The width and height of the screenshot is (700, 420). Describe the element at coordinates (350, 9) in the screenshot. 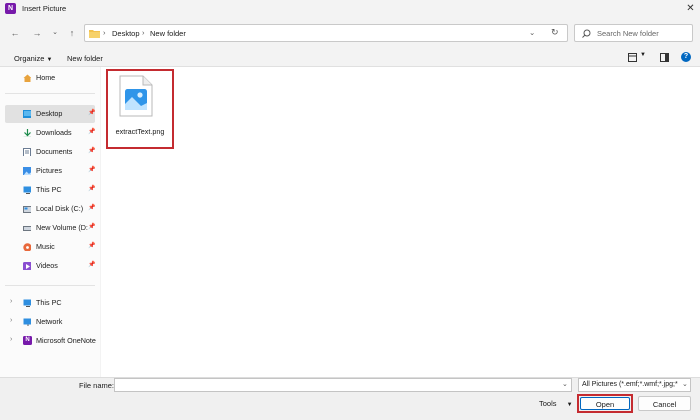

I see `title-bar: N Insert Picture ✕` at that location.